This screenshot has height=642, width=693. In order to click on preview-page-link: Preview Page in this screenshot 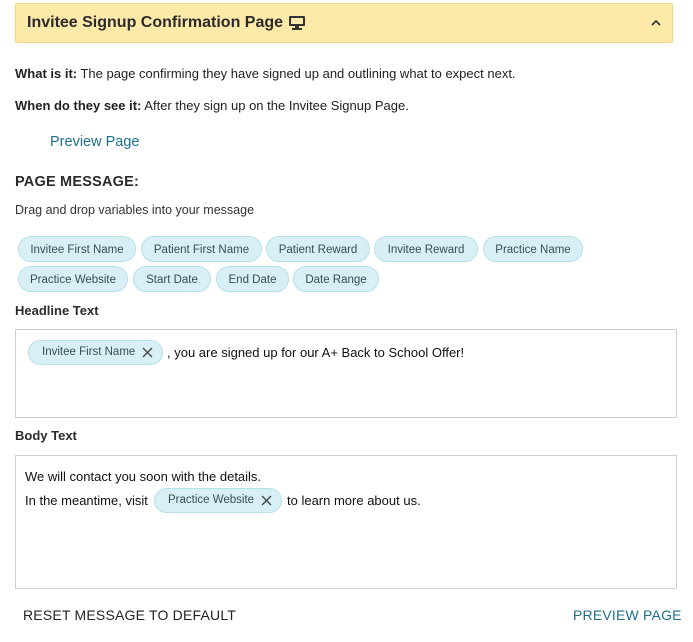, I will do `click(94, 142)`.